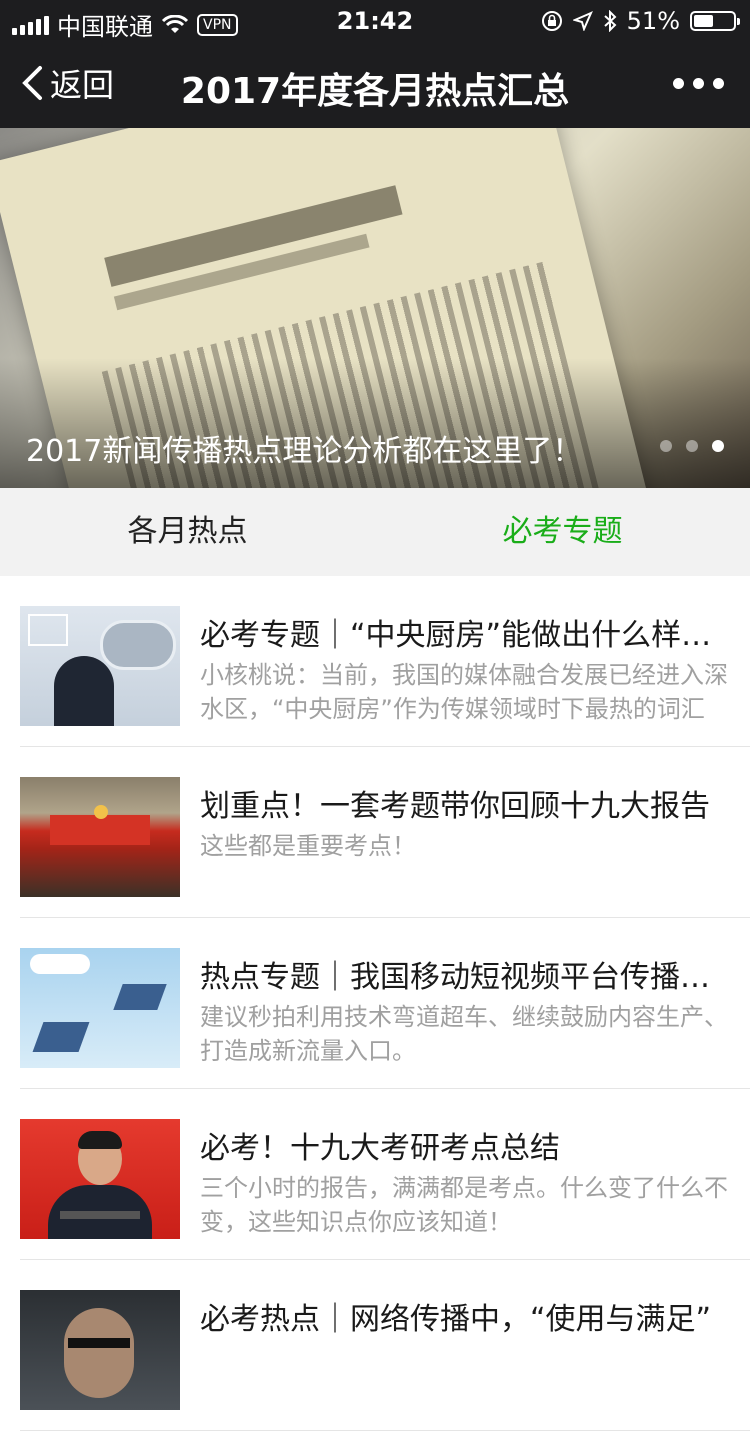  Describe the element at coordinates (465, 635) in the screenshot. I see `article-title: 必考专题｜“中央厨房”能做出什么样的菜` at that location.